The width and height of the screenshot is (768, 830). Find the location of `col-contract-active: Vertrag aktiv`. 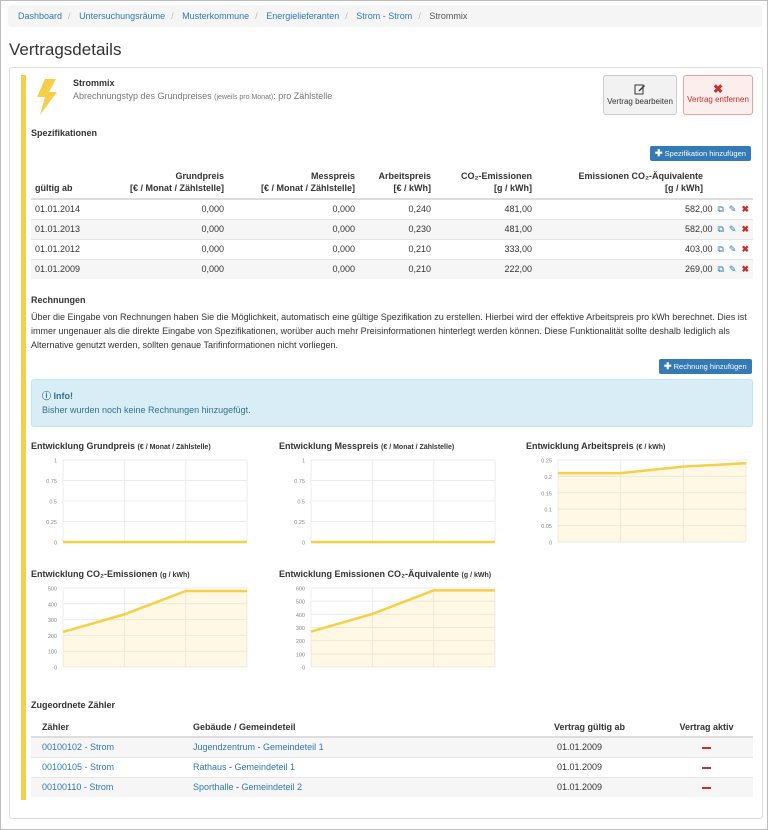

col-contract-active: Vertrag aktiv is located at coordinates (706, 728).